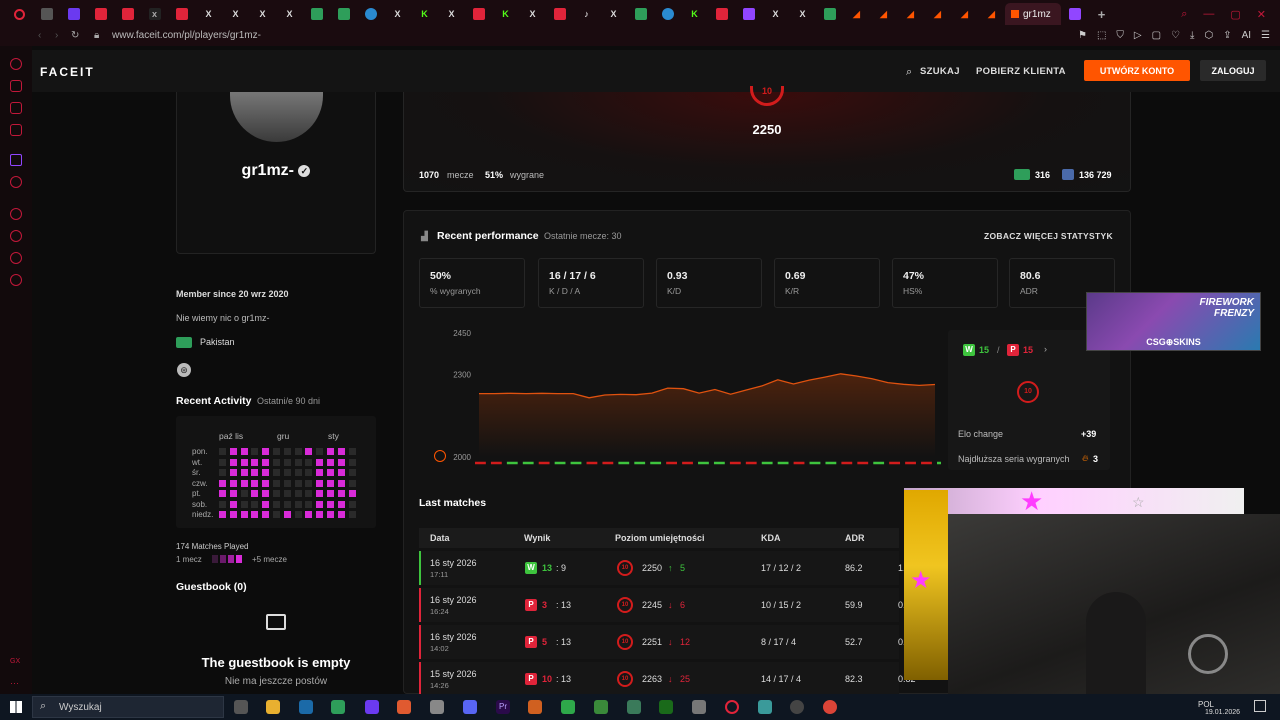 Image resolution: width=1280 pixels, height=720 pixels. Describe the element at coordinates (1048, 236) in the screenshot. I see `more-stats-link: ZOBACZ WIĘCEJ STATYSTYK` at that location.